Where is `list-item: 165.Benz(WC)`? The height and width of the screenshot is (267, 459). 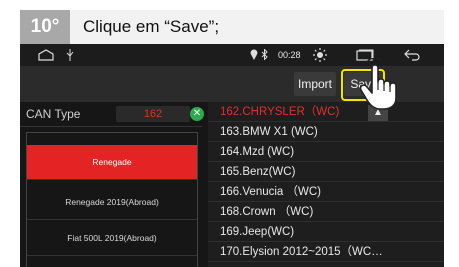 list-item: 165.Benz(WC) is located at coordinates (326, 172).